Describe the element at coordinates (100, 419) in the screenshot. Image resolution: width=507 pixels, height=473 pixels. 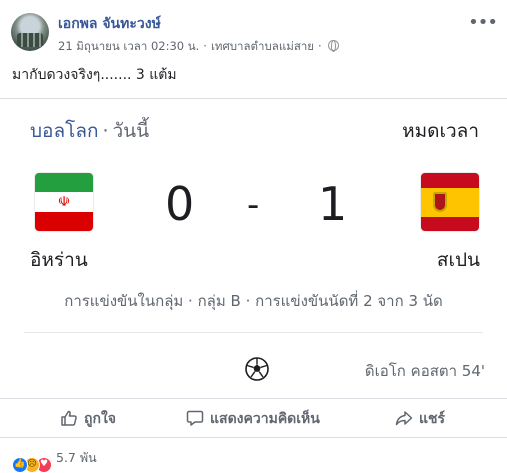
I see `like-label: ถูกใจ` at that location.